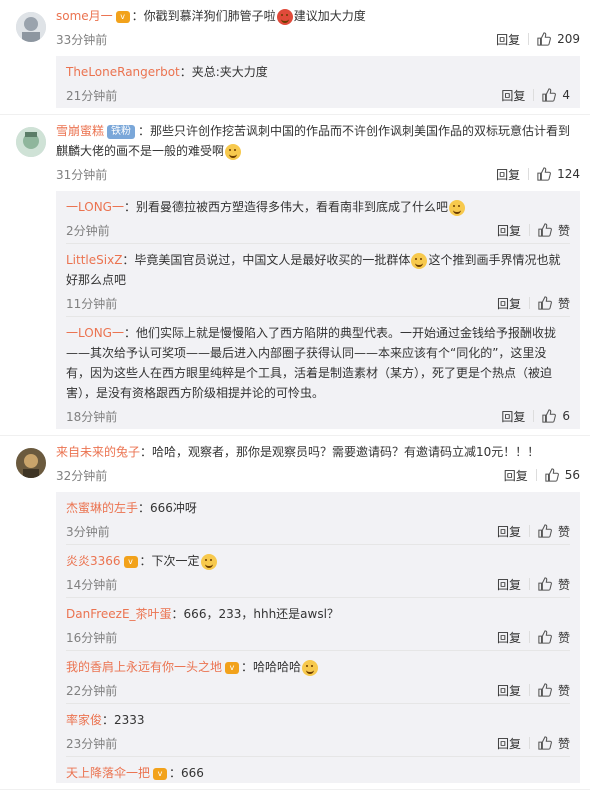 Image resolution: width=590 pixels, height=794 pixels. I want to click on like-button: 56, so click(562, 475).